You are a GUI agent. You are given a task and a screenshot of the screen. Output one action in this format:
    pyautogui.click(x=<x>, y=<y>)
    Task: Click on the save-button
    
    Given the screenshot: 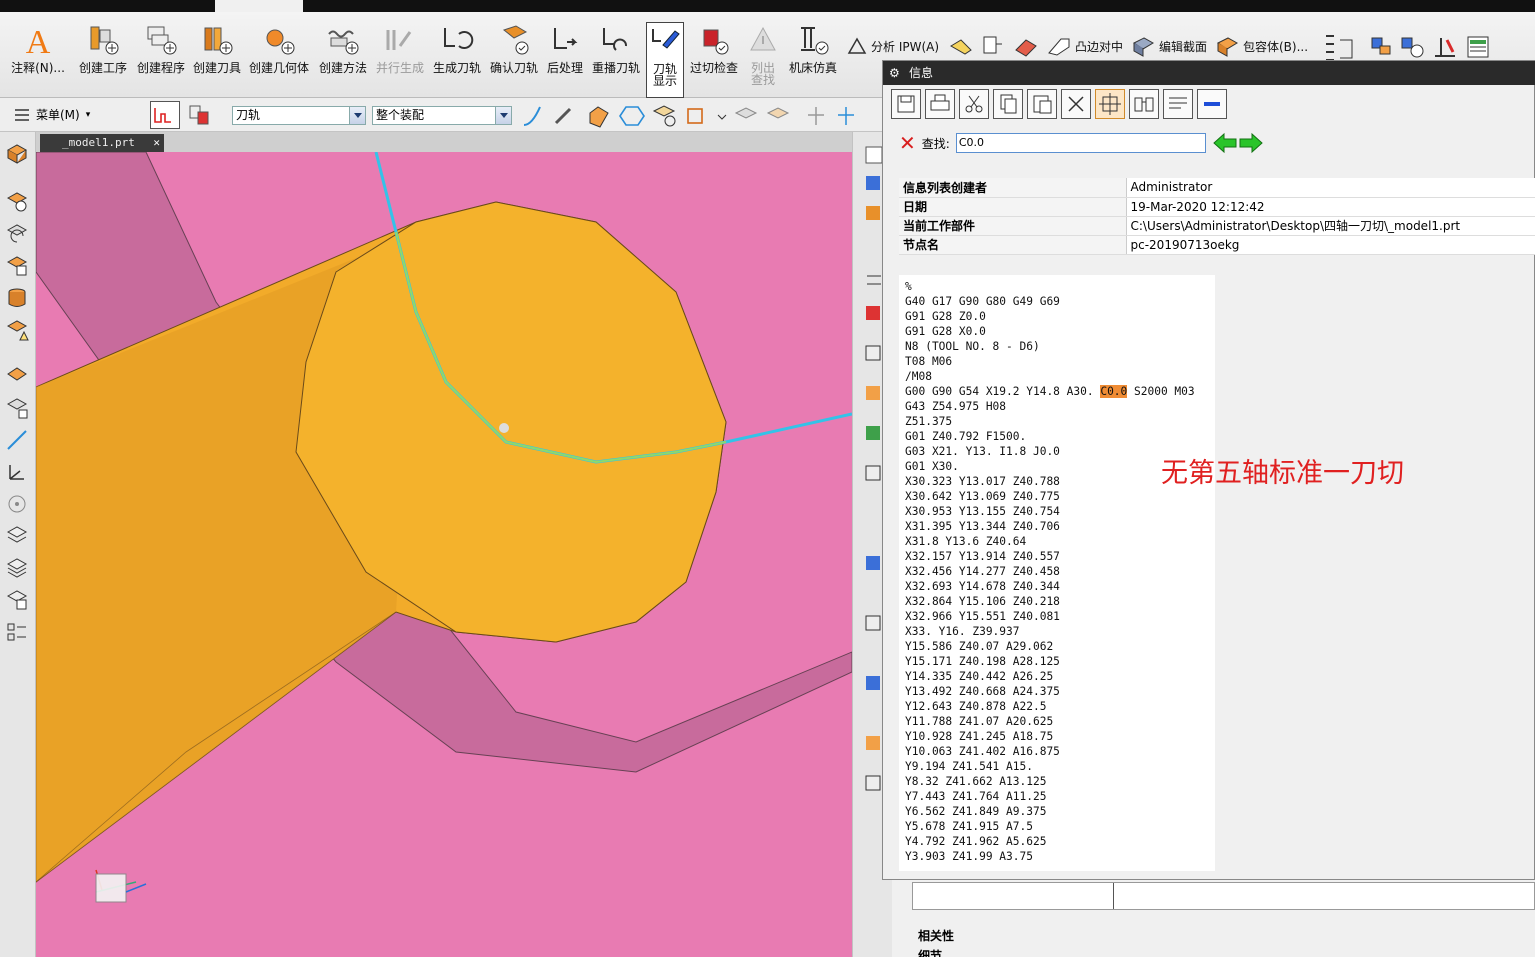 What is the action you would take?
    pyautogui.click(x=906, y=104)
    